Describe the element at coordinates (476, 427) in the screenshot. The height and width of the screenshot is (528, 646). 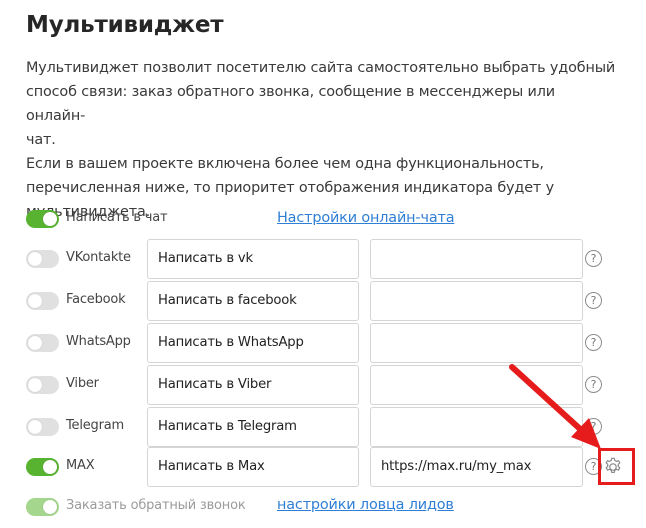
I see `telegram-url-input` at that location.